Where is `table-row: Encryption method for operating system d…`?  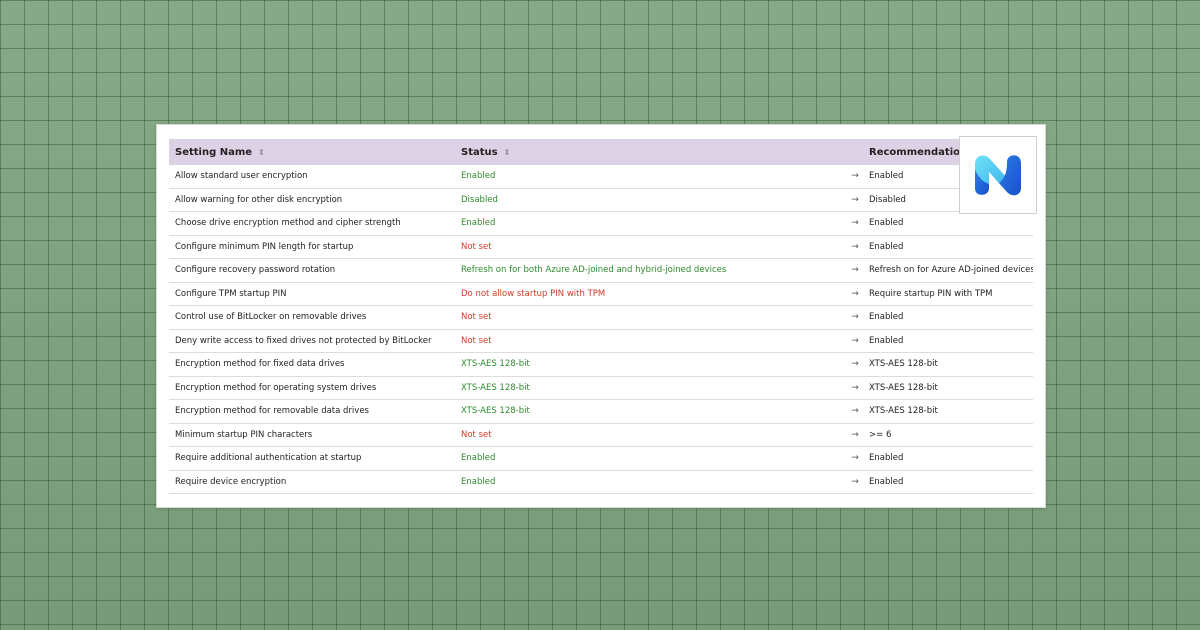 table-row: Encryption method for operating system d… is located at coordinates (601, 388).